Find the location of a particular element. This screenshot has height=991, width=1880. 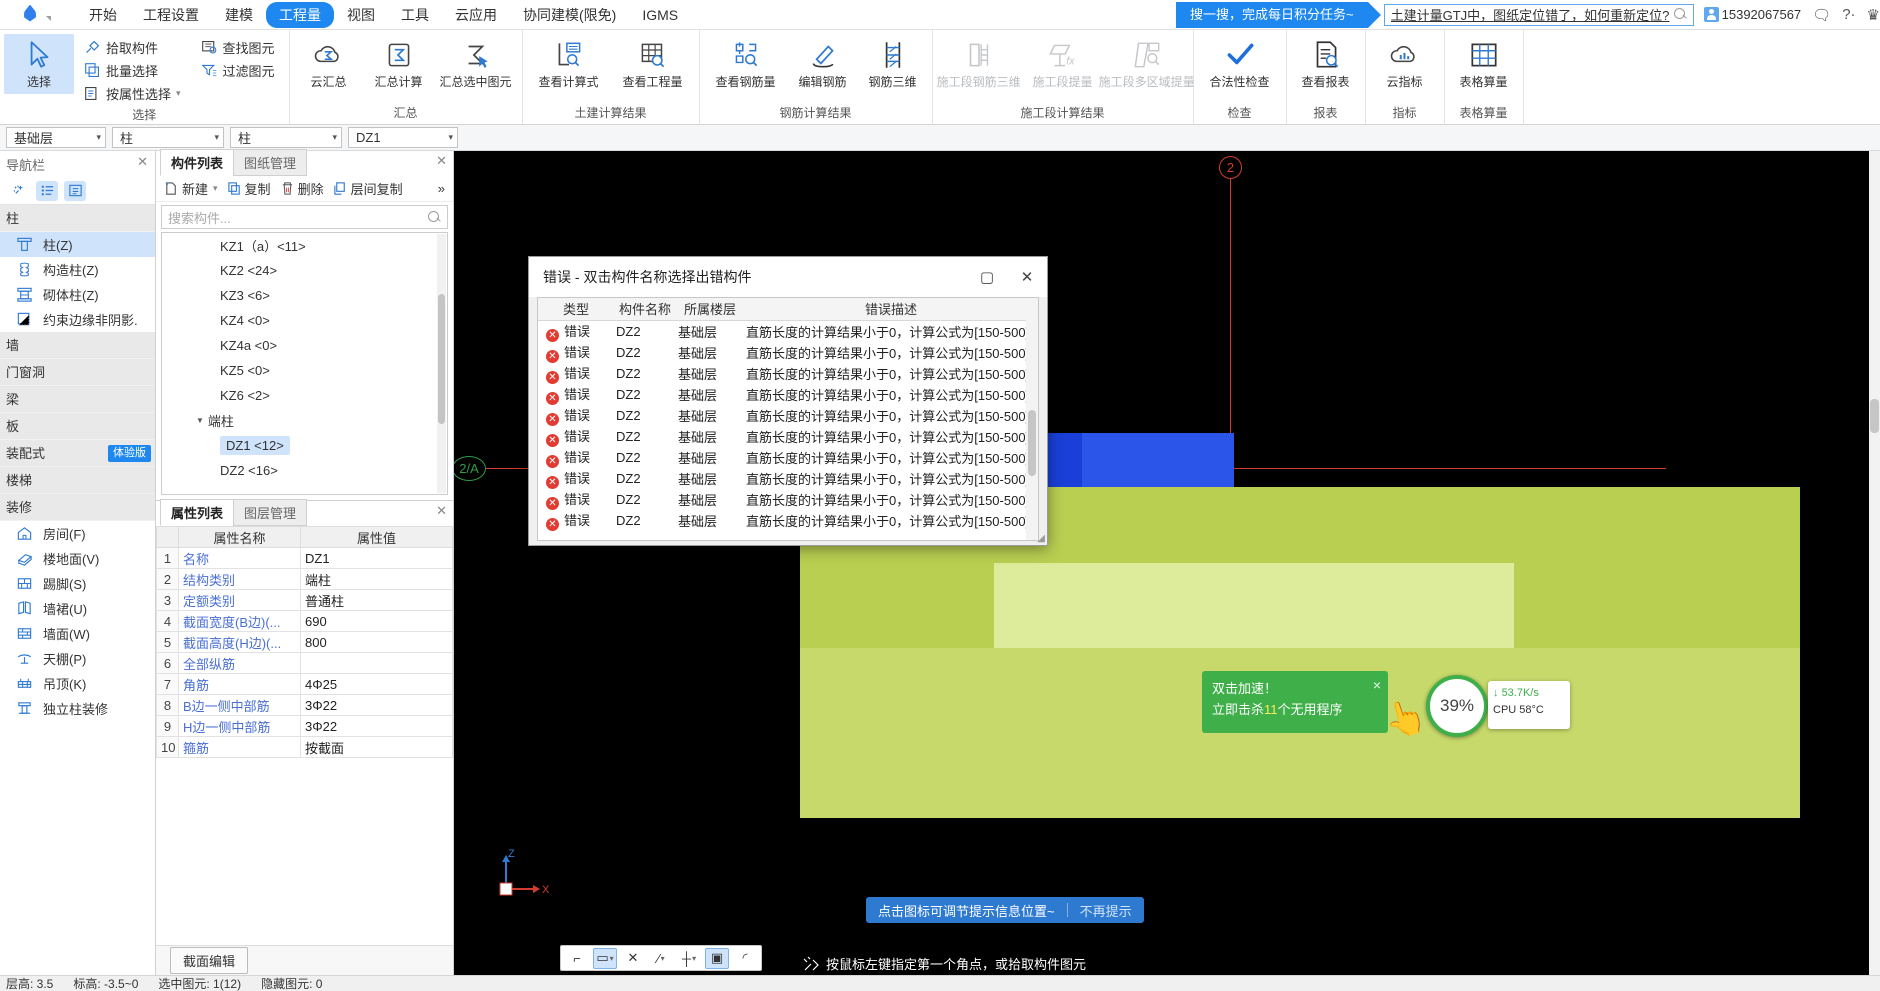

table-row: 6 全部纵筋 is located at coordinates (304, 663).